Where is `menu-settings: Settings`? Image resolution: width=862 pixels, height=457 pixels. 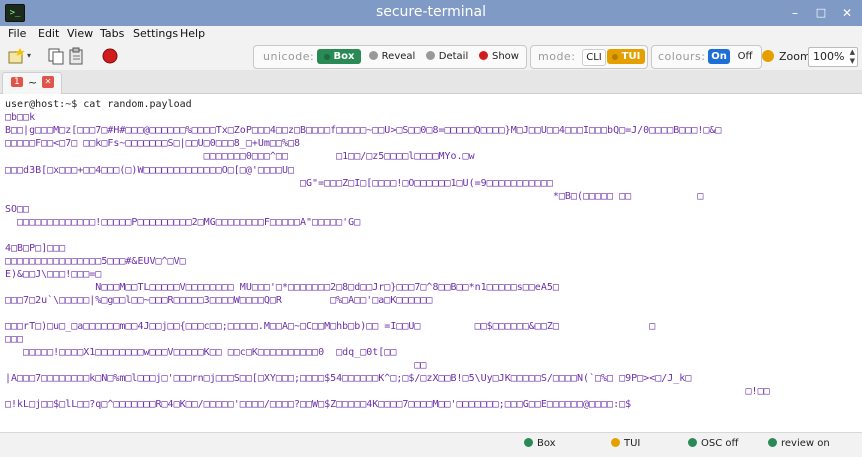
menu-settings: Settings is located at coordinates (155, 33).